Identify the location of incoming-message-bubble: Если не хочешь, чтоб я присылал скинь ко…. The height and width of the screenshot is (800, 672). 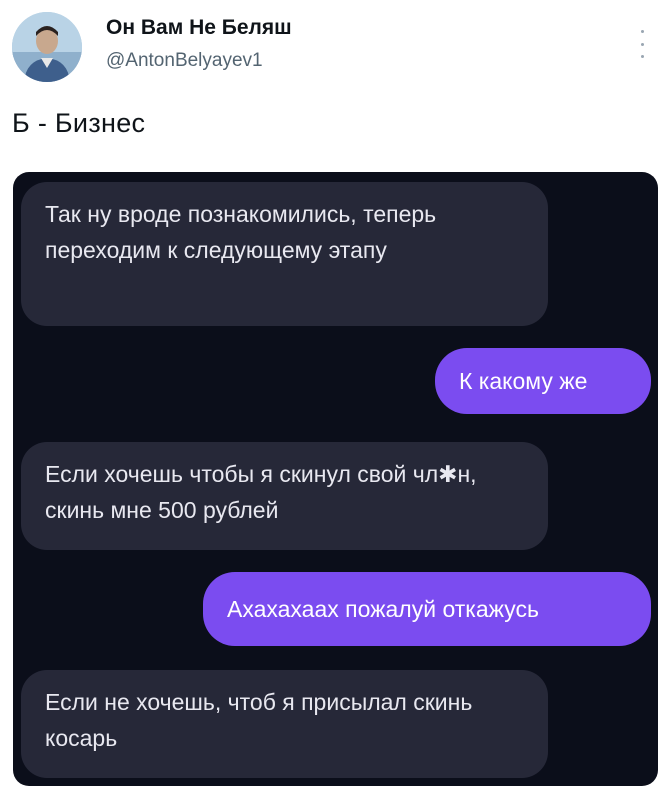
(284, 724).